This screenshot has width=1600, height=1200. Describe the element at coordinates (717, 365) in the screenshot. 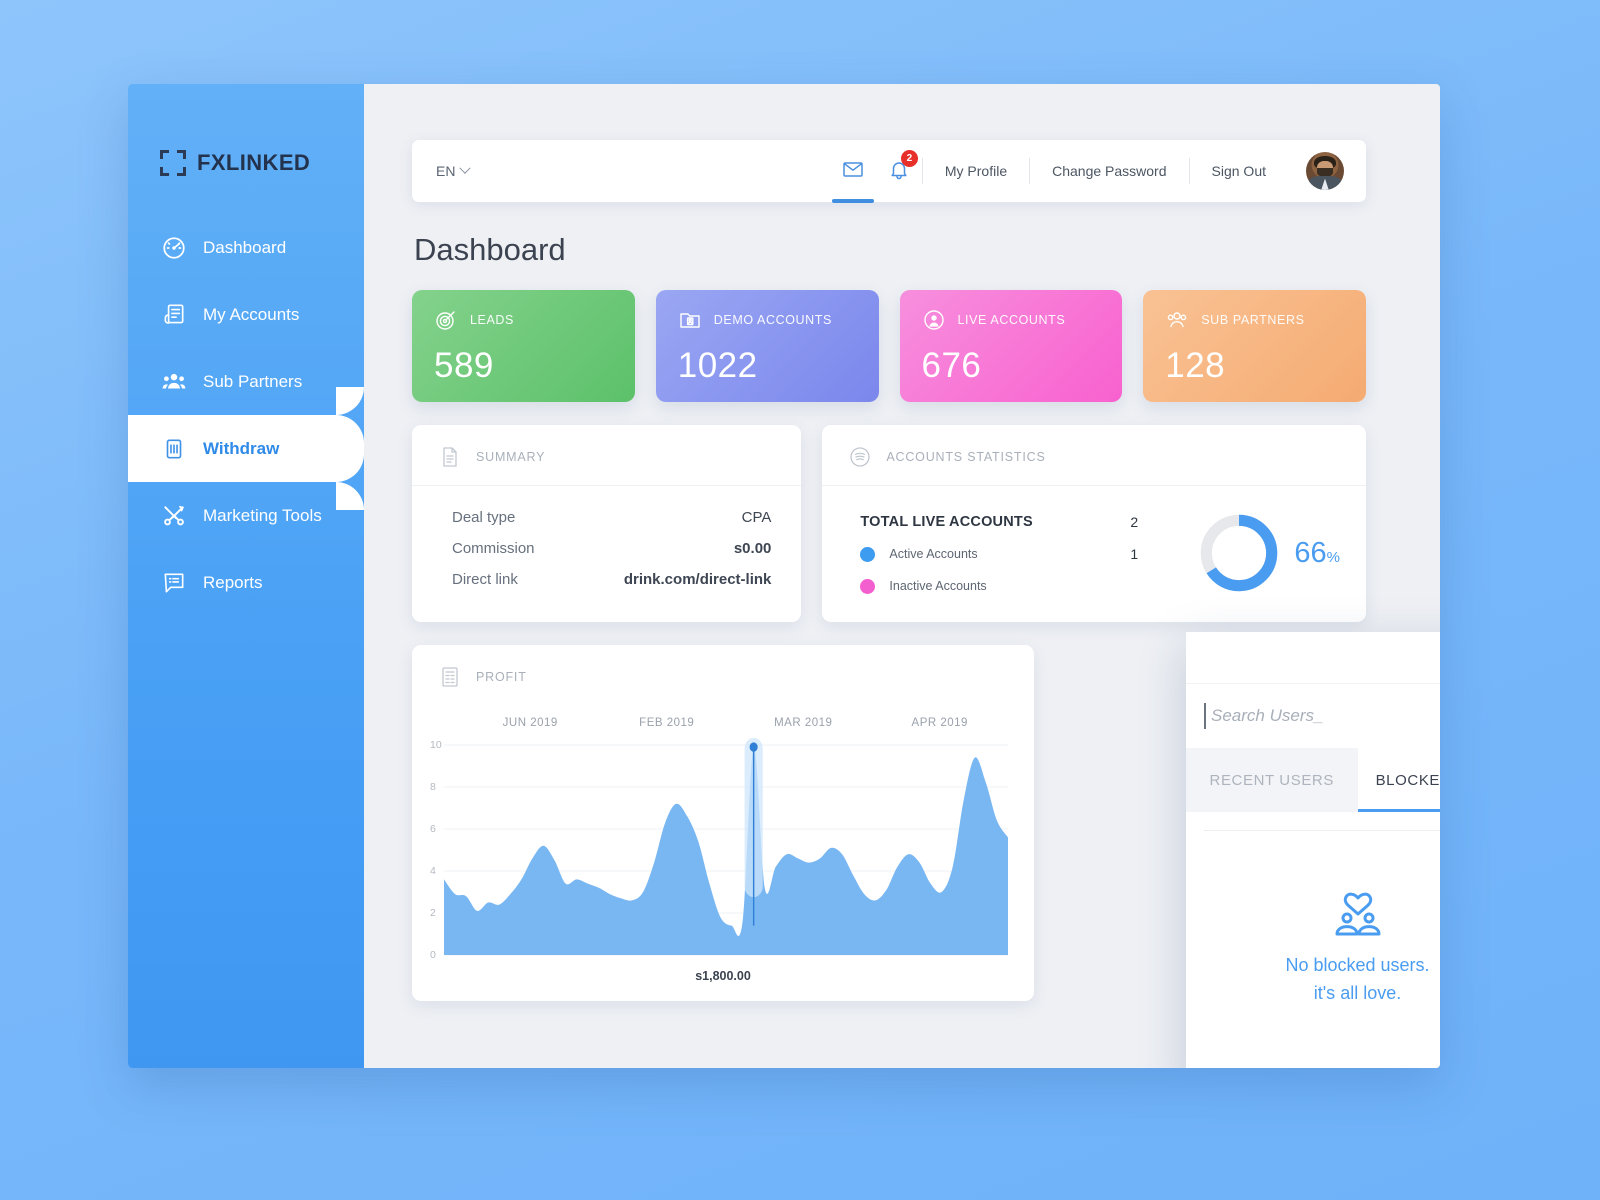

I see `stat-value: 1022` at that location.